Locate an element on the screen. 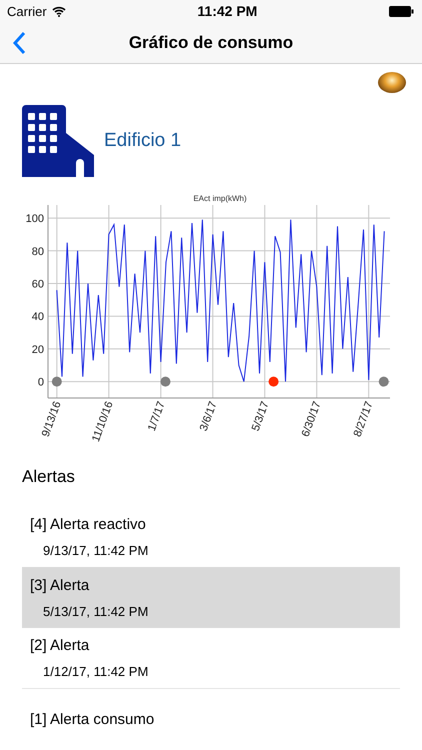  alert-row: [4] Alerta reactivo 9/13/17, 11:42 PM is located at coordinates (211, 537).